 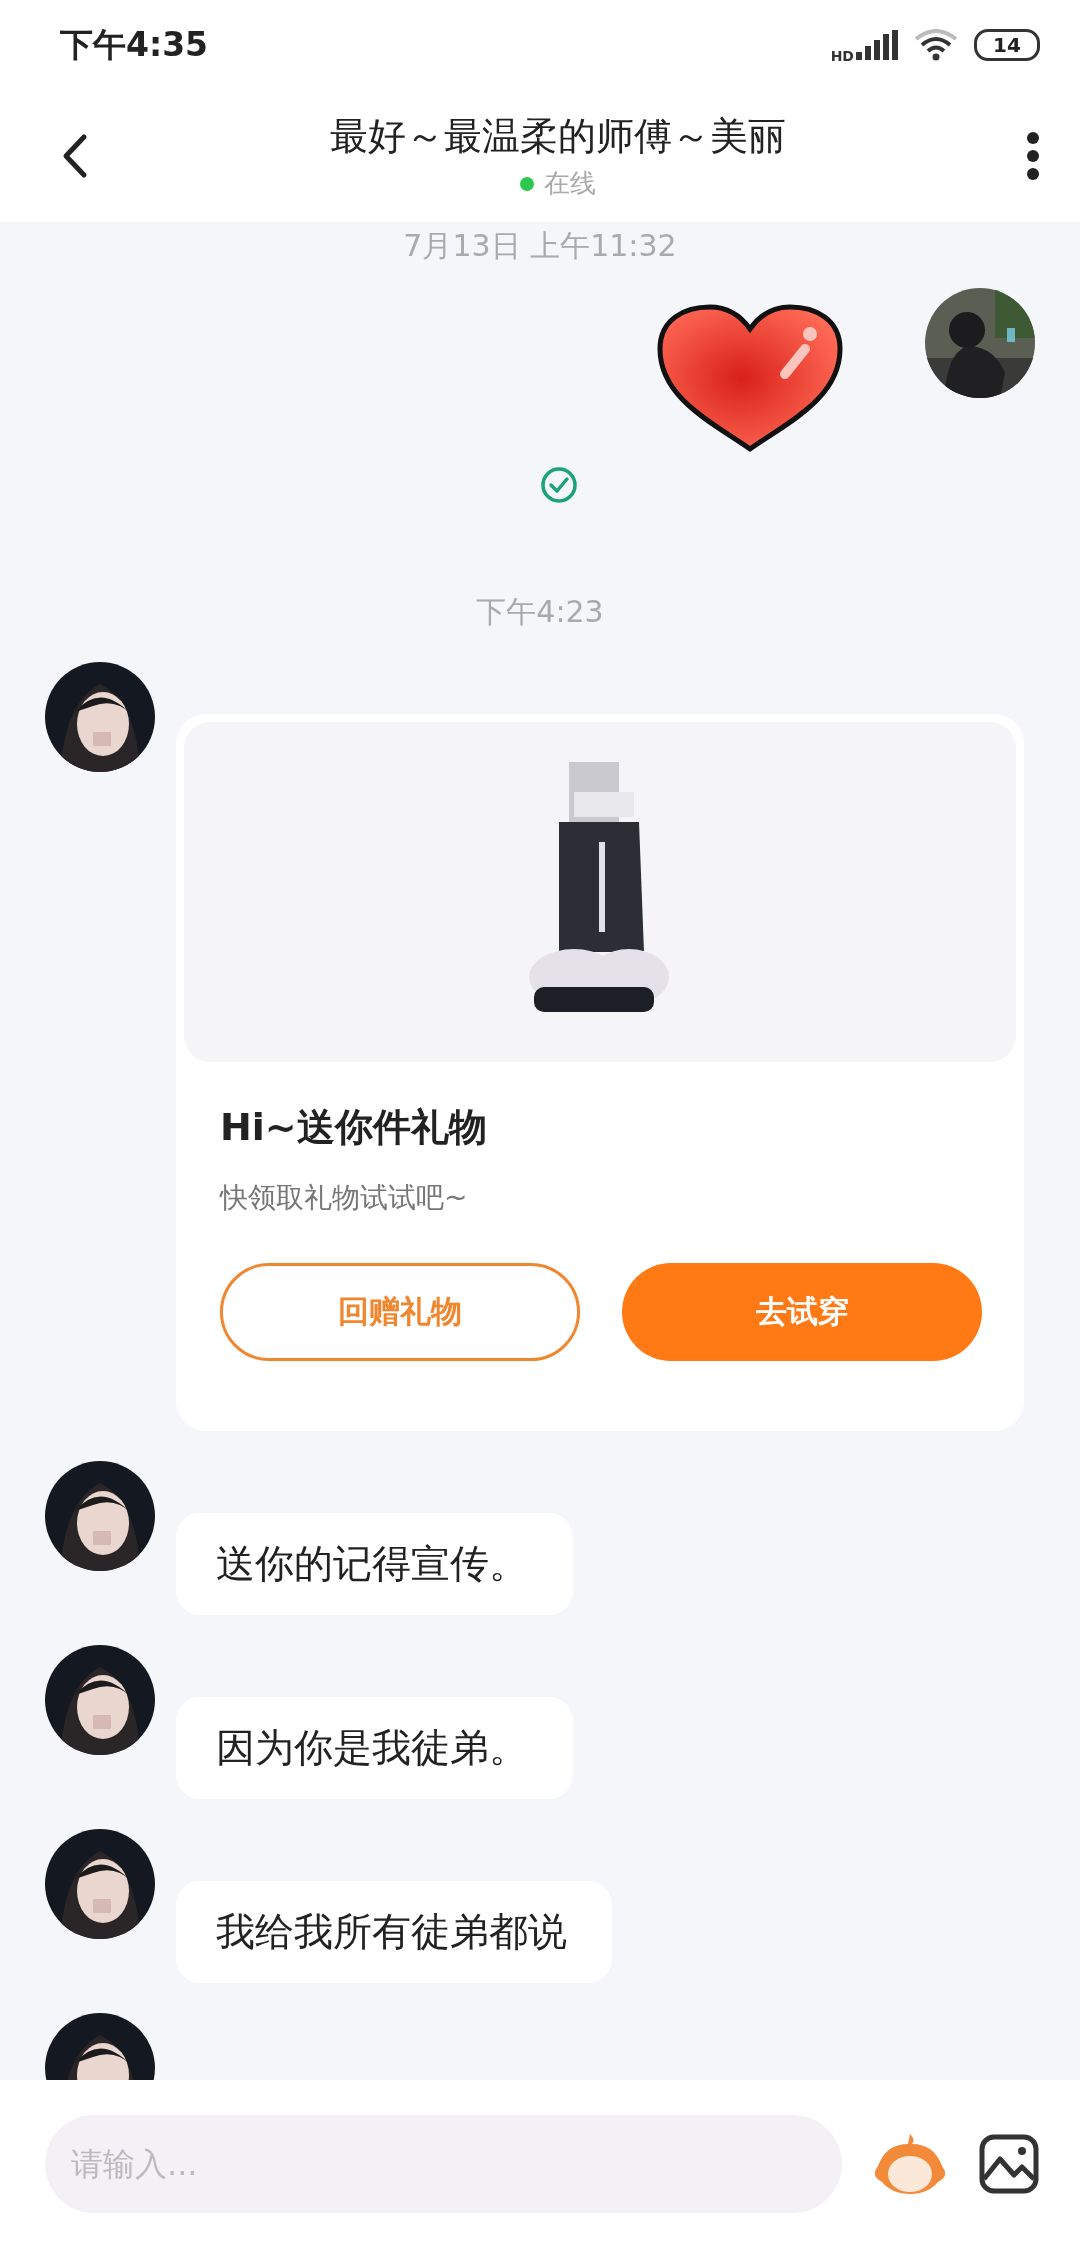 What do you see at coordinates (134, 44) in the screenshot?
I see `status-time: 下午4:35` at bounding box center [134, 44].